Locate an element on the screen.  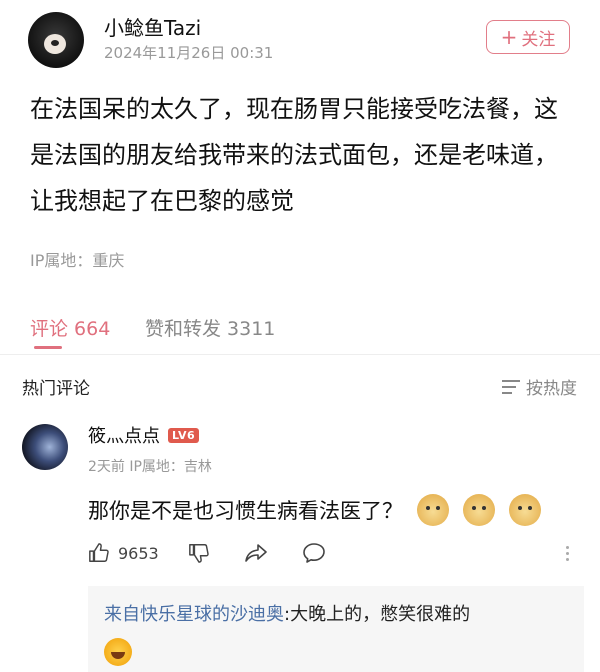
post-header: 小鲶鱼Tazi 2024年11月26日 00:31 + 关注 is located at coordinates (300, 40).